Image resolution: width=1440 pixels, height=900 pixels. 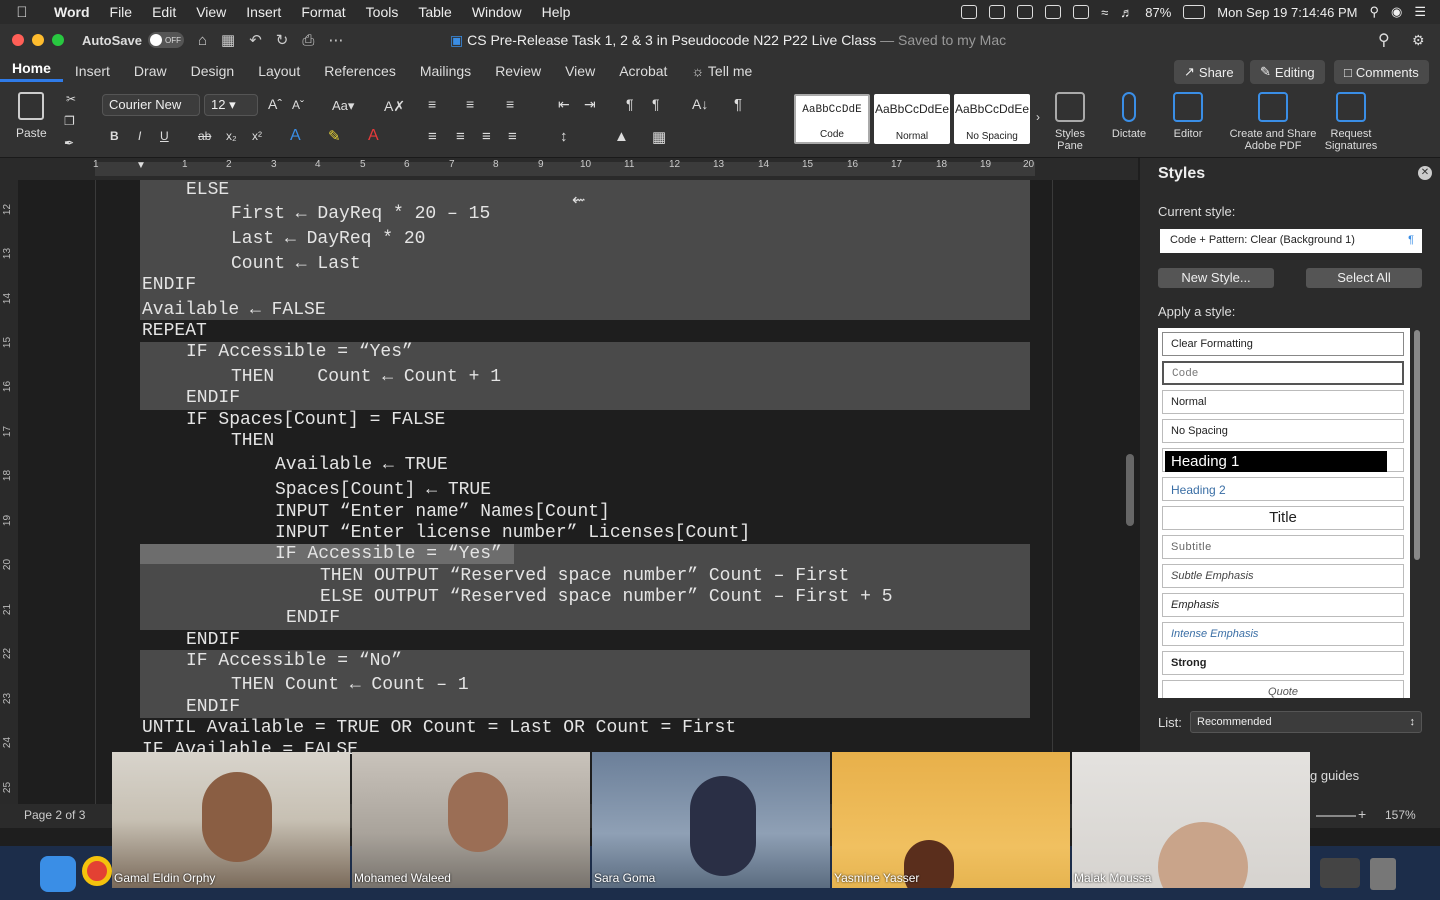 I want to click on copy-icon: ❐, so click(x=69, y=121).